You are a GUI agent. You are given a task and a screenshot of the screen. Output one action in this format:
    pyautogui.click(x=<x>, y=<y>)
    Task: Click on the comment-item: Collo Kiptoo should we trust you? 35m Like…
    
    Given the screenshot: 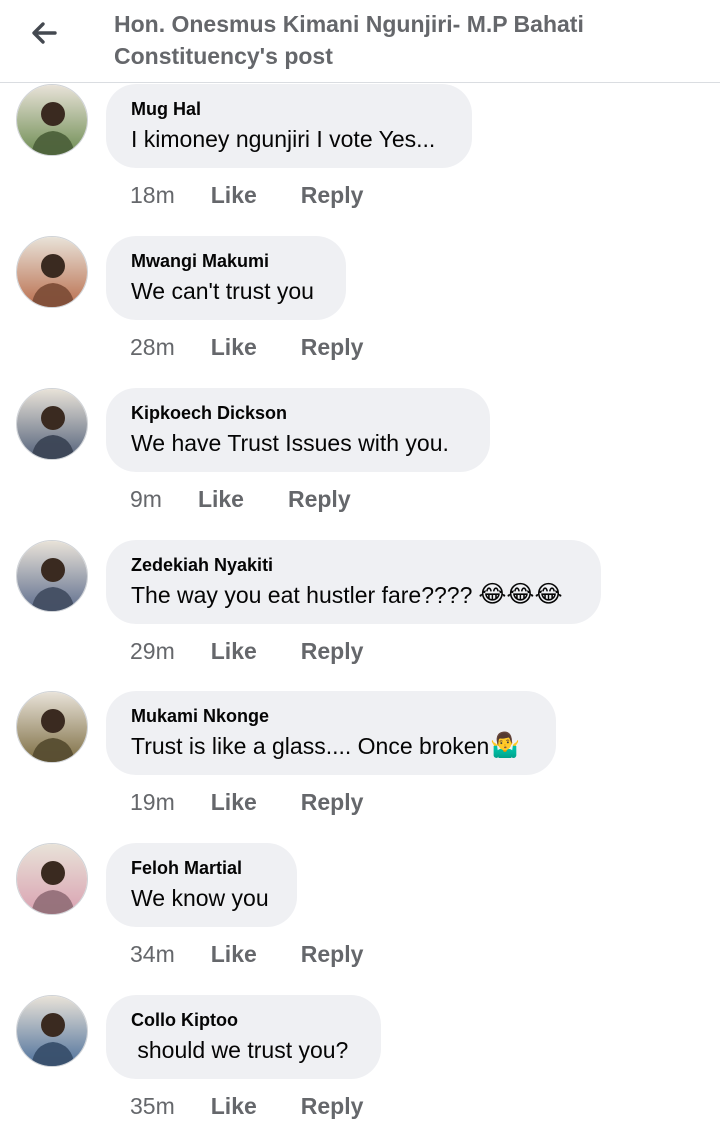 What is the action you would take?
    pyautogui.click(x=360, y=1071)
    